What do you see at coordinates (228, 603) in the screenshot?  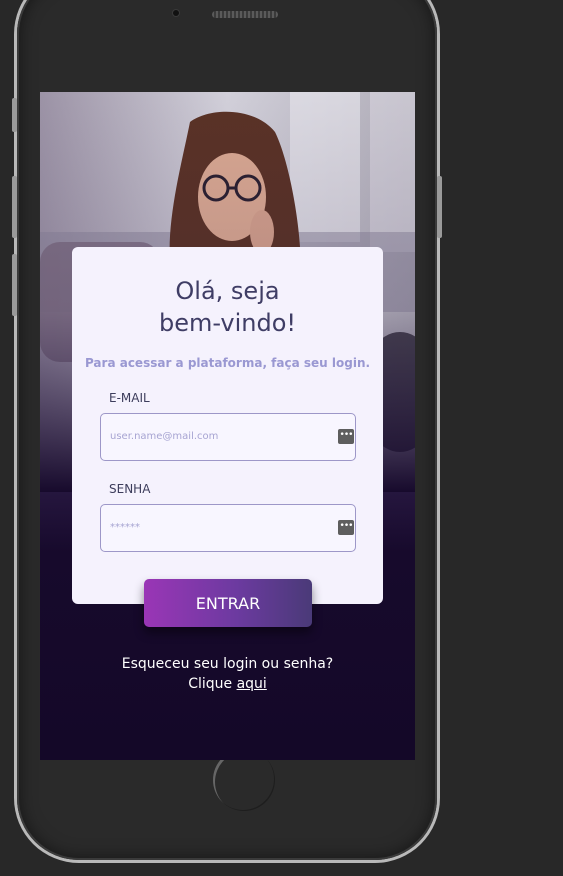 I see `login-button: ENTRAR` at bounding box center [228, 603].